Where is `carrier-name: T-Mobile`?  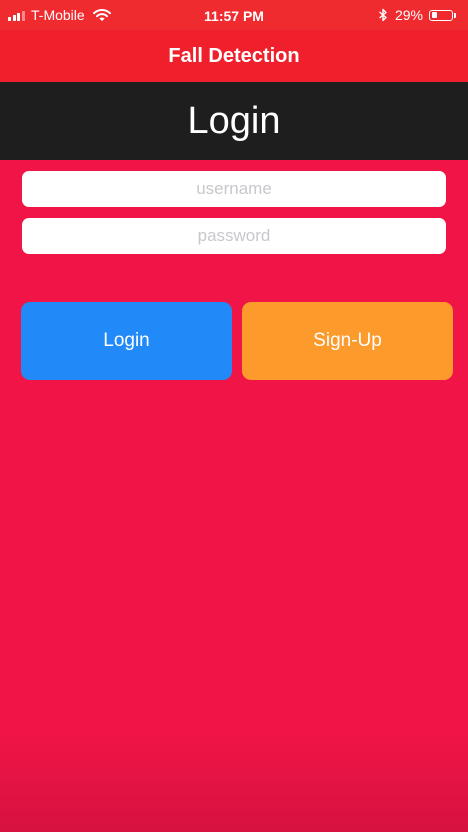 carrier-name: T-Mobile is located at coordinates (58, 15).